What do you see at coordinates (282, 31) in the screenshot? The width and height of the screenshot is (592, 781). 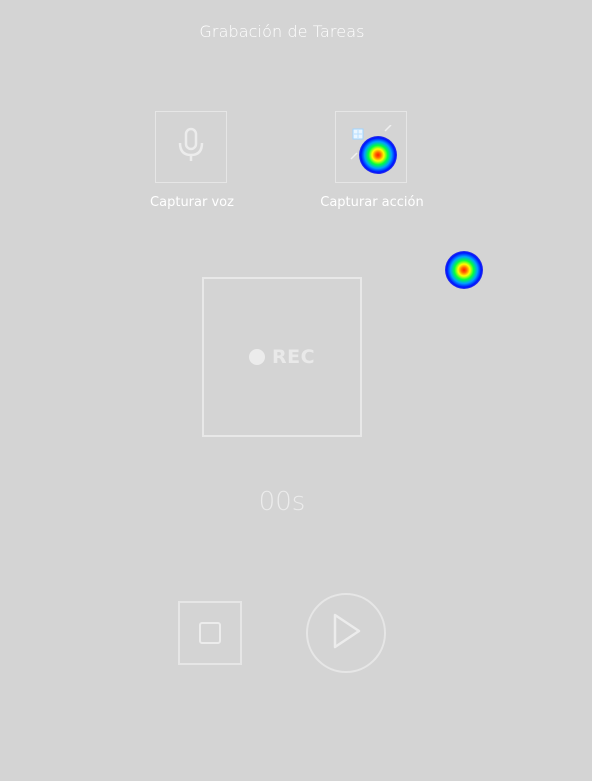 I see `page-title: Grabación de Tareas` at bounding box center [282, 31].